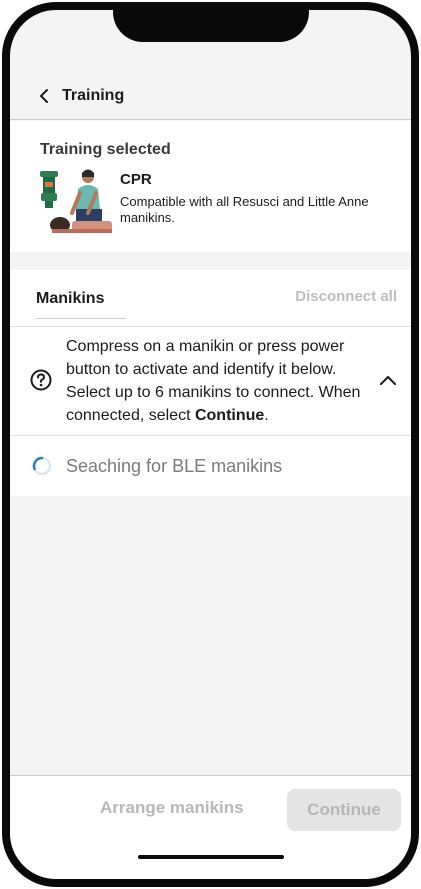 The width and height of the screenshot is (421, 889). I want to click on search-status-row: Seaching for BLE manikins, so click(210, 466).